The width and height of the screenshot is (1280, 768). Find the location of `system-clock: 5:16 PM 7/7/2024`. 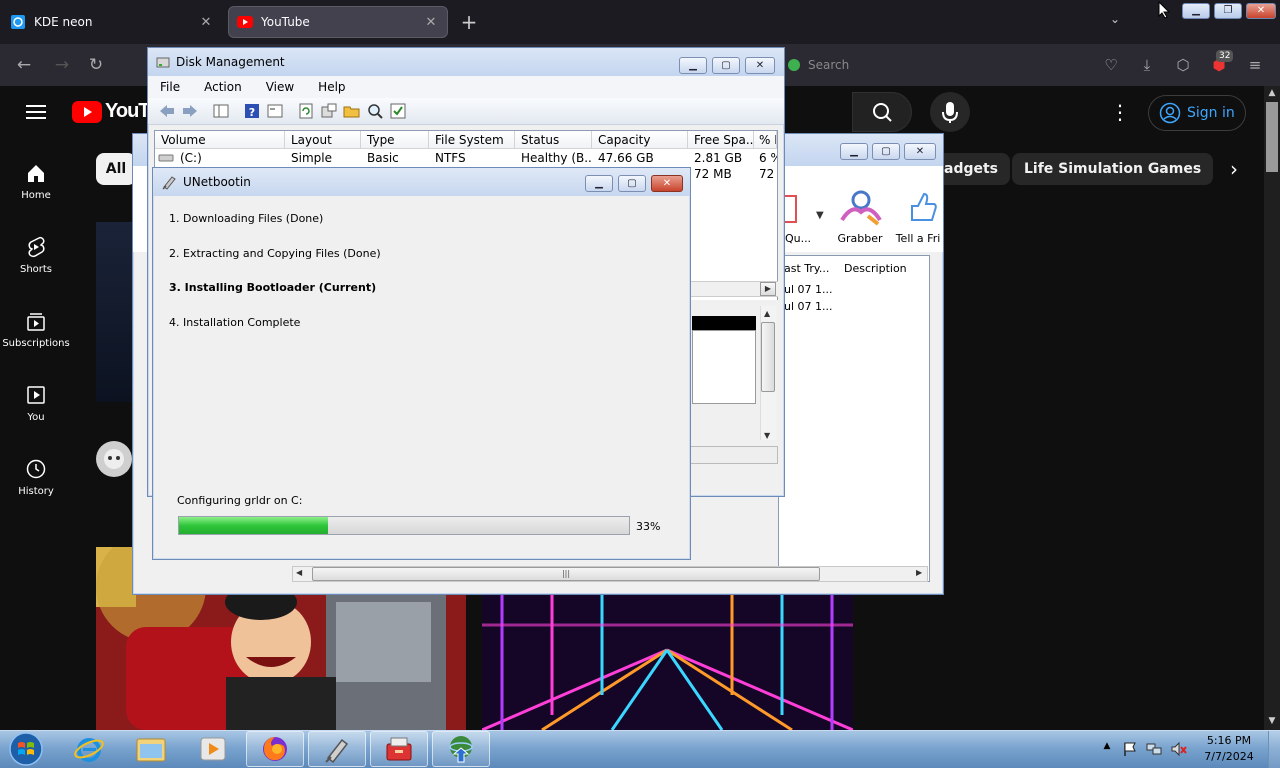

system-clock: 5:16 PM 7/7/2024 is located at coordinates (1229, 749).